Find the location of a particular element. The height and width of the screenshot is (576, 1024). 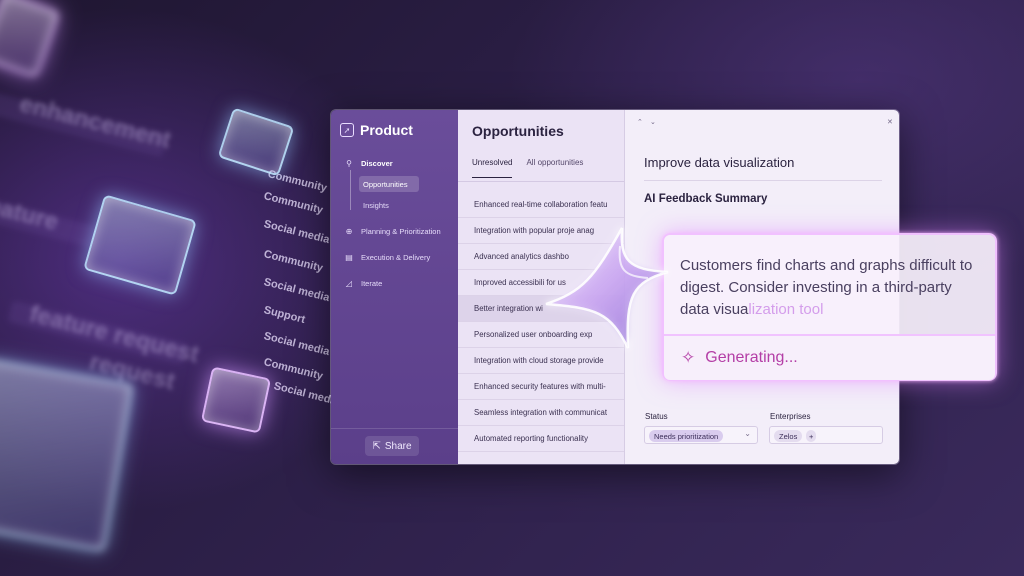

workspace-title: Product is located at coordinates (386, 130).